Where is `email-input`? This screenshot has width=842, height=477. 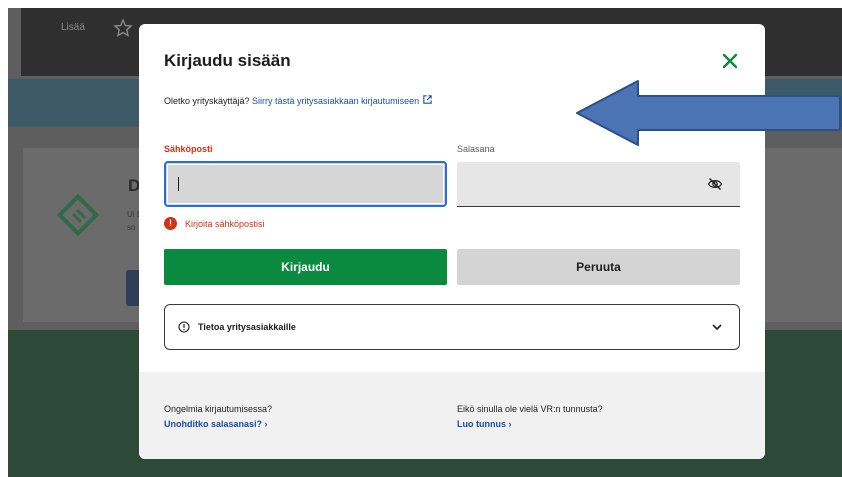 email-input is located at coordinates (305, 184).